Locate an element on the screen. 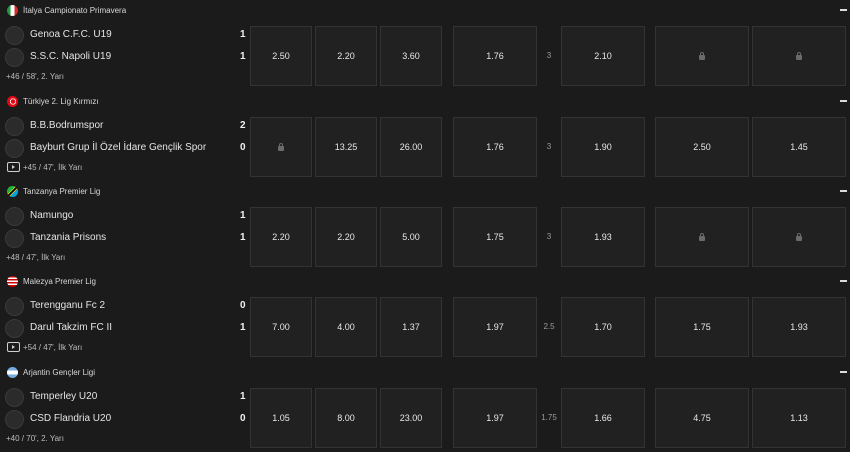 The height and width of the screenshot is (452, 850). team-row: Darul Takzim FC II 1 is located at coordinates (125, 329).